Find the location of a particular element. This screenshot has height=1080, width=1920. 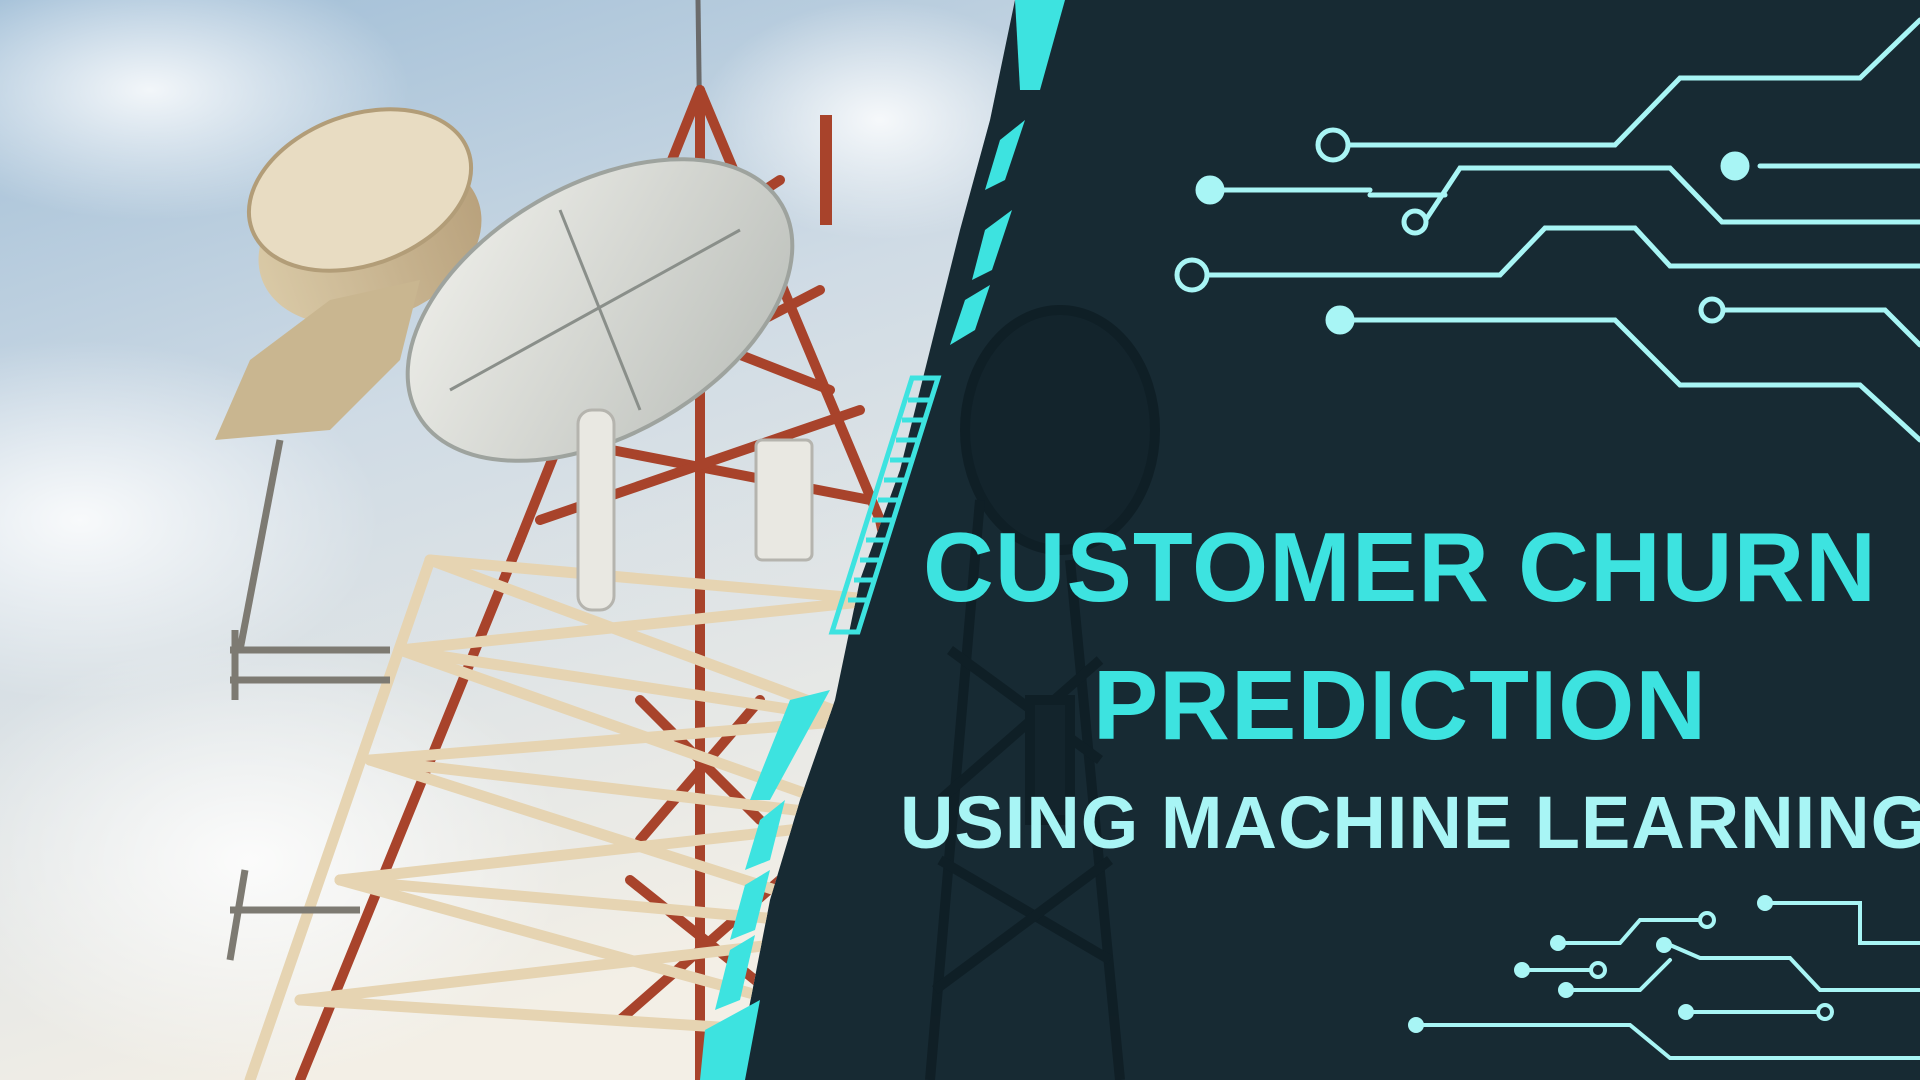

headline-subtitle: USING MACHINE LEARNING is located at coordinates (1410, 822).